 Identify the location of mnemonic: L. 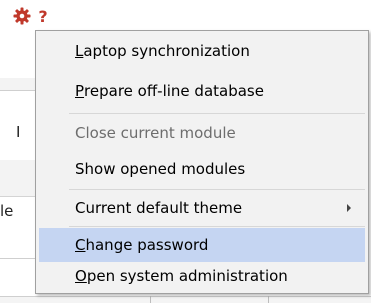
(79, 51).